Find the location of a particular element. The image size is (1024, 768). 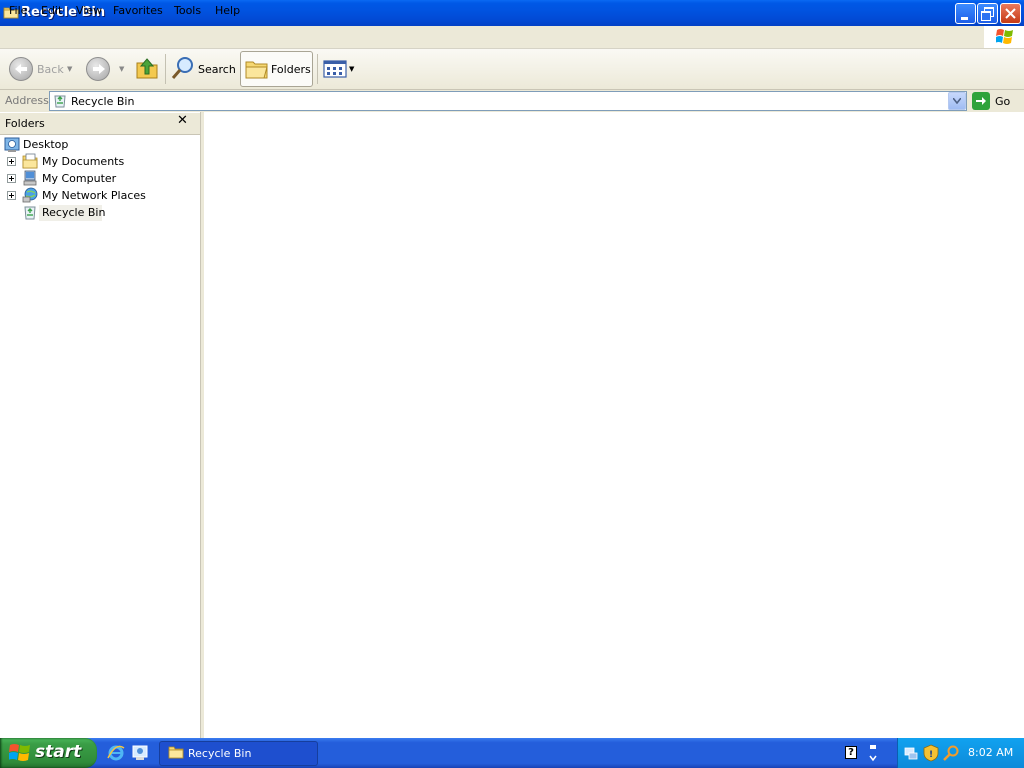

address-field is located at coordinates (508, 101).